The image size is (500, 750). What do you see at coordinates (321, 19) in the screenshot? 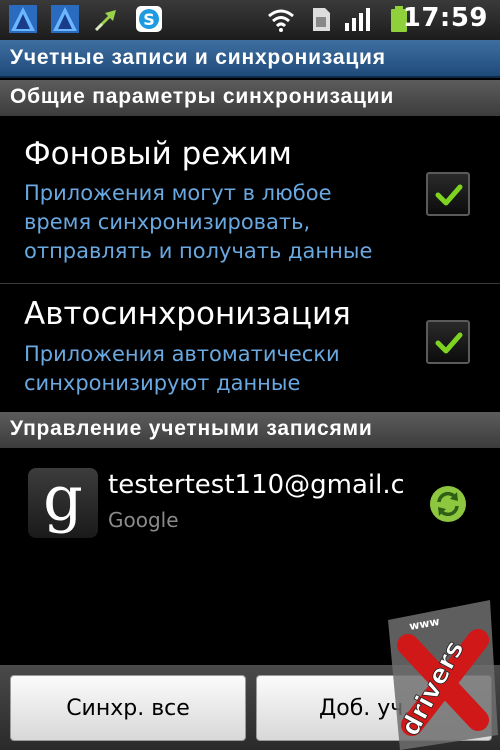
I see `sim-card-icon` at bounding box center [321, 19].